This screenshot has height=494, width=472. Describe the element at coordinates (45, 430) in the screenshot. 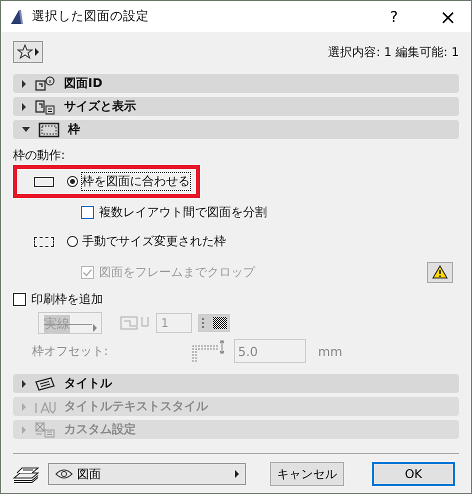

I see `custom-settings-icon` at that location.